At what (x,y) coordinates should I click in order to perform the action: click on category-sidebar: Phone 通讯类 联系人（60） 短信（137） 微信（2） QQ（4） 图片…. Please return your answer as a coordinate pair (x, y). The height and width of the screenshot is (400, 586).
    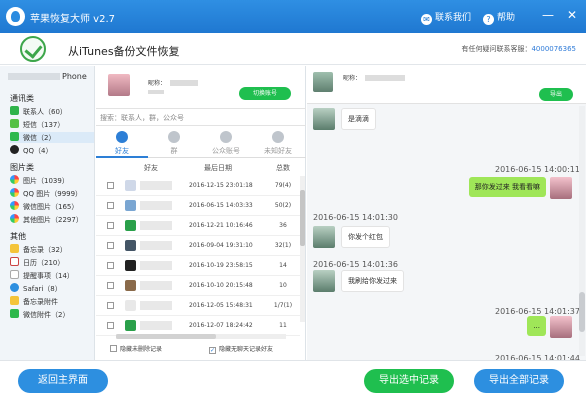
    Looking at the image, I should click on (47, 213).